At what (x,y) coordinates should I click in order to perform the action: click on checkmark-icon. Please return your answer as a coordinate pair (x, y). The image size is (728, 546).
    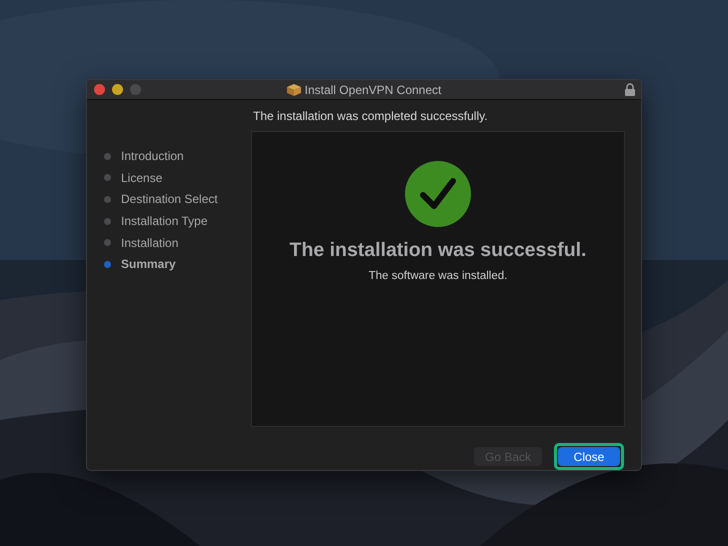
    Looking at the image, I should click on (438, 194).